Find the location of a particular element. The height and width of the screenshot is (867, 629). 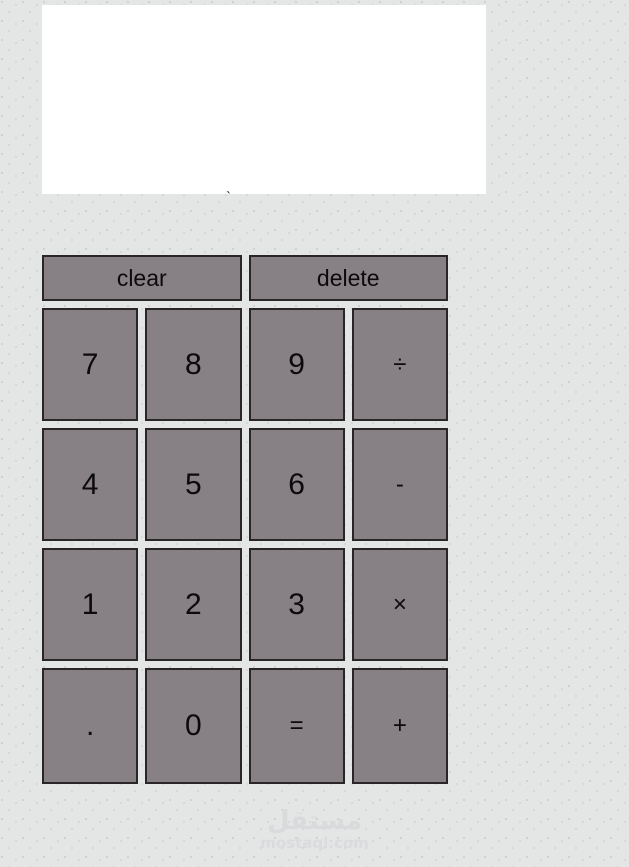

digit-9-button: 9 is located at coordinates (296, 364).